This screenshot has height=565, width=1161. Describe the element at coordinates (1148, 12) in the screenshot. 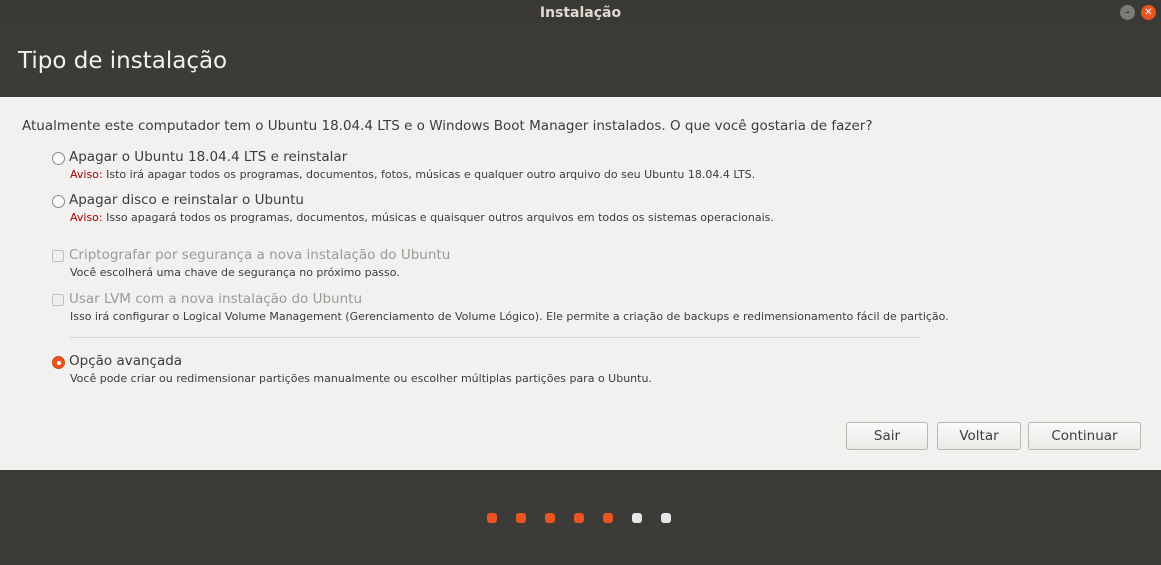

I see `close-icon: ✕` at that location.